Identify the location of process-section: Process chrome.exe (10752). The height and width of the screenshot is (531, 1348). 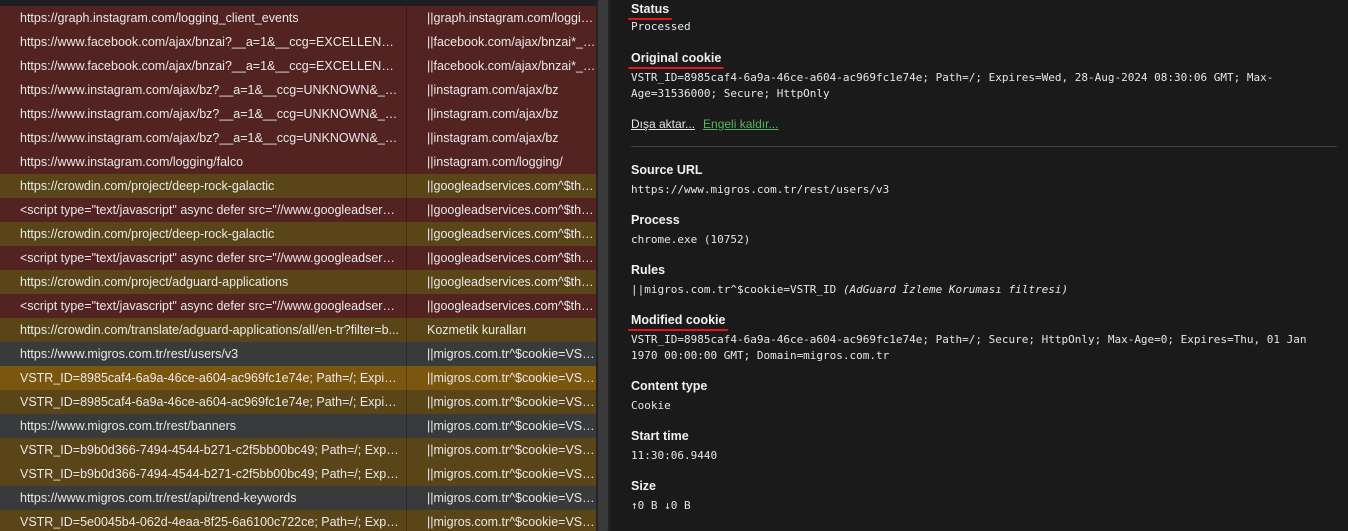
(981, 229).